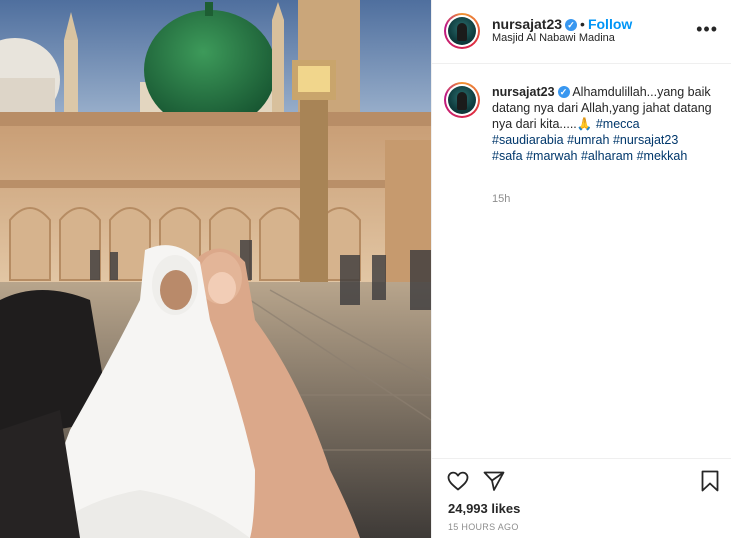 This screenshot has width=731, height=538. I want to click on hashtag-link: #umrah, so click(588, 140).